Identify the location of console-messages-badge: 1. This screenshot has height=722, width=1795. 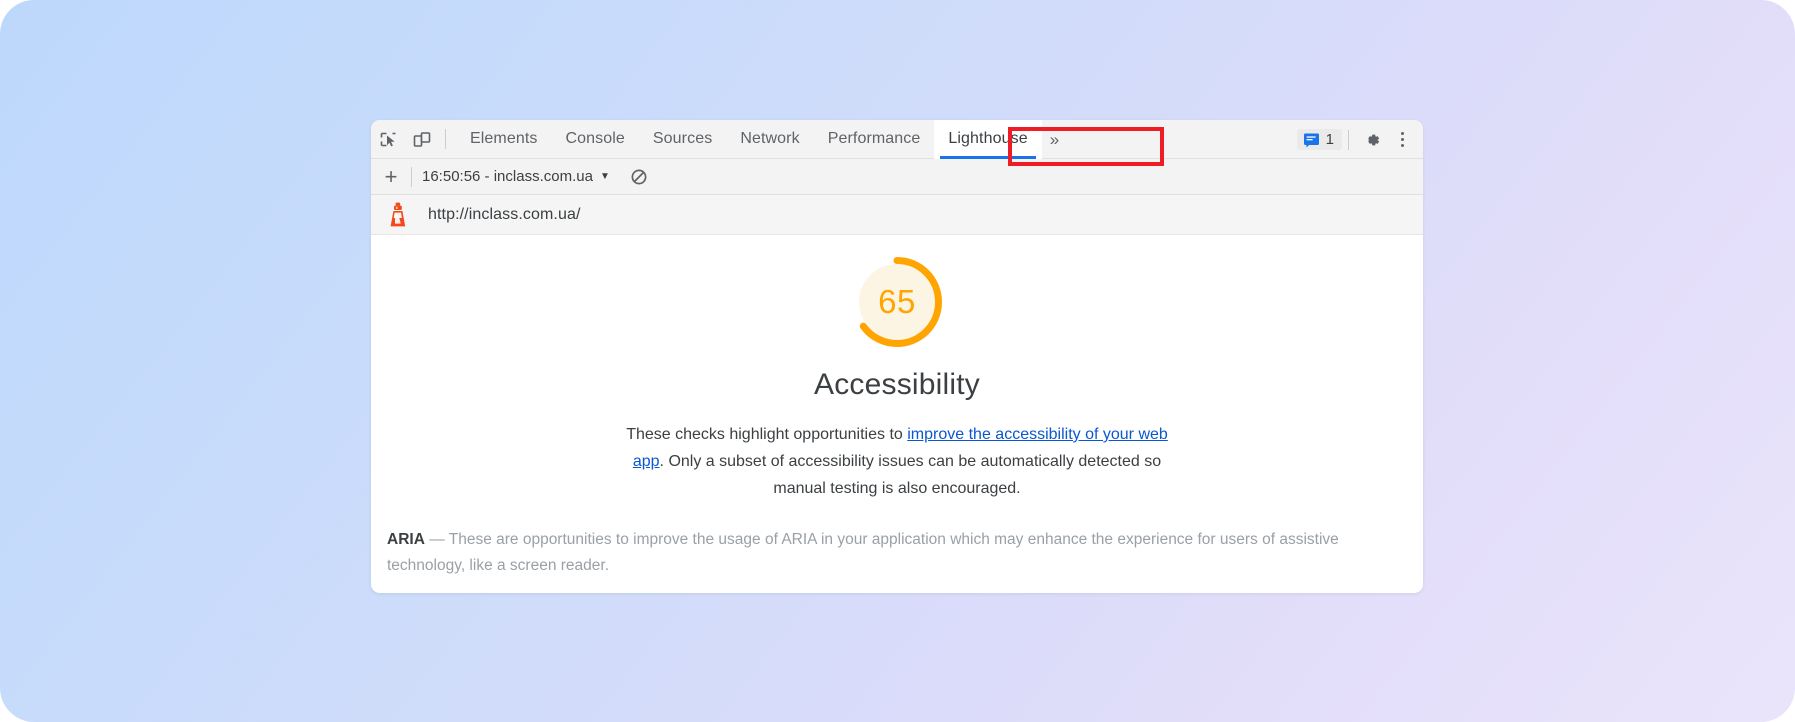
(1319, 139).